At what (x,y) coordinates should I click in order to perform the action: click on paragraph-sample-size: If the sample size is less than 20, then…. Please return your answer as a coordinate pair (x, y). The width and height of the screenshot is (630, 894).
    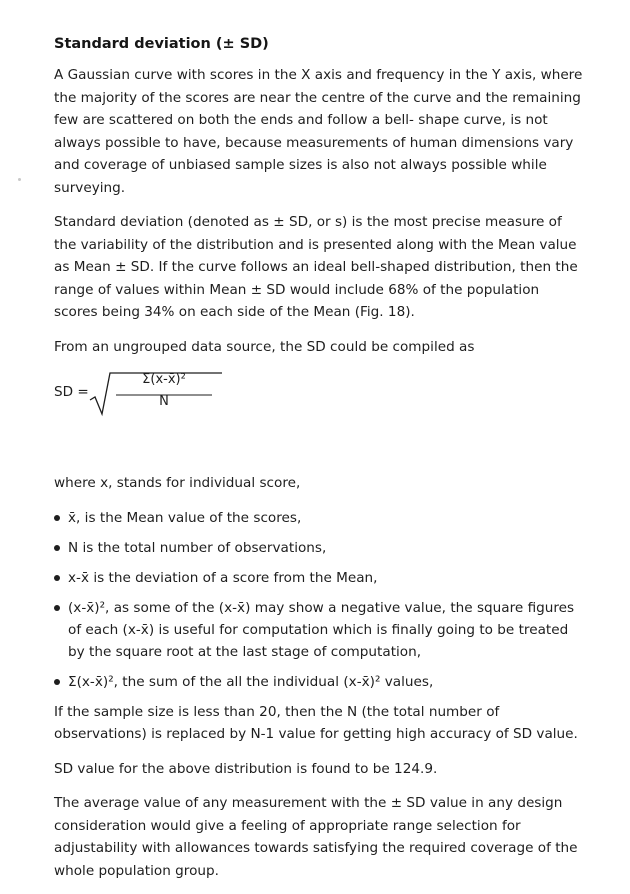
    Looking at the image, I should click on (316, 723).